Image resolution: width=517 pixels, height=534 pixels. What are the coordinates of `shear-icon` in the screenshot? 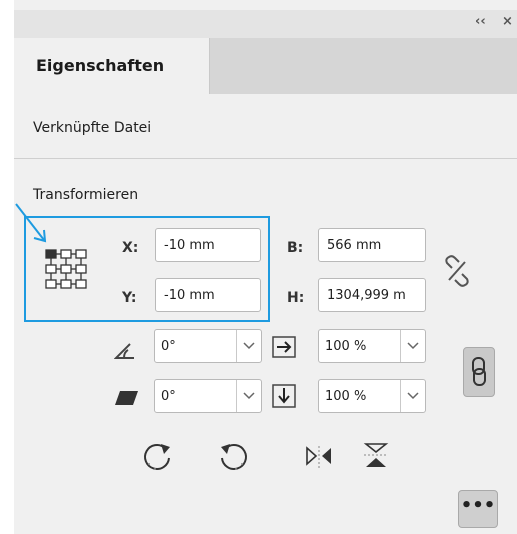 It's located at (126, 398).